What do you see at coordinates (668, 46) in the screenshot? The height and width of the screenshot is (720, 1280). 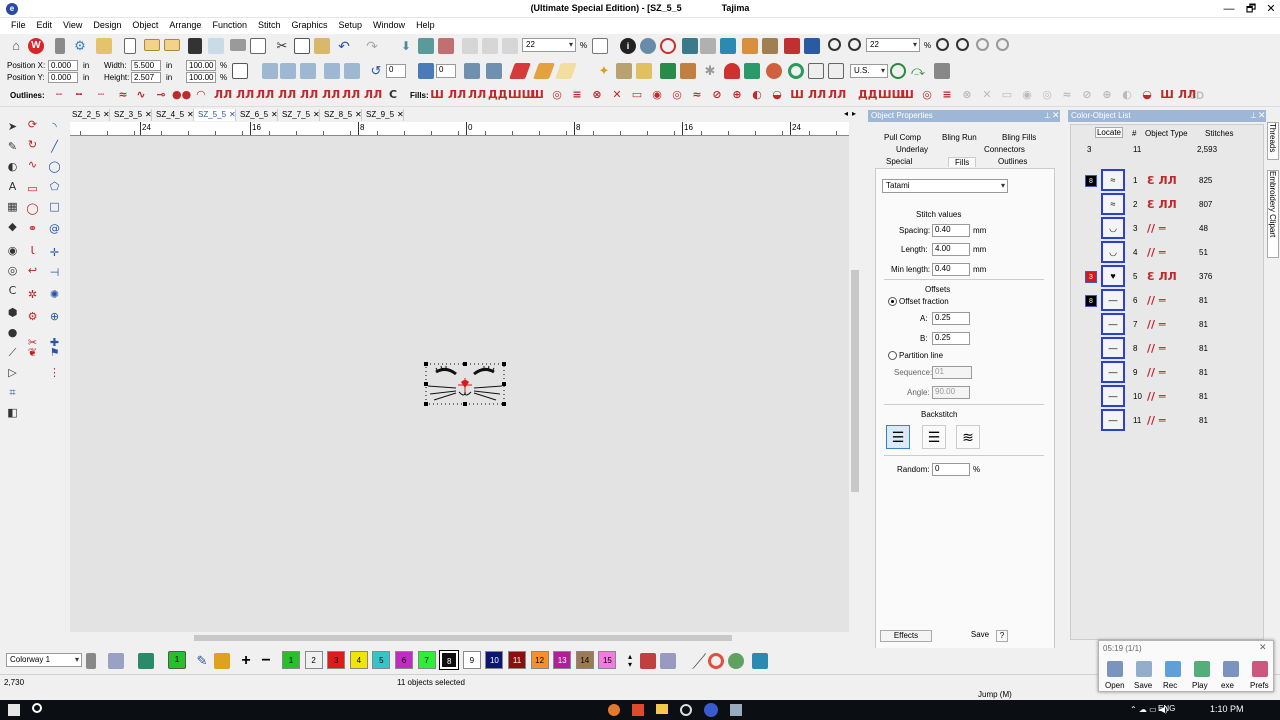 I see `hoop-icon` at bounding box center [668, 46].